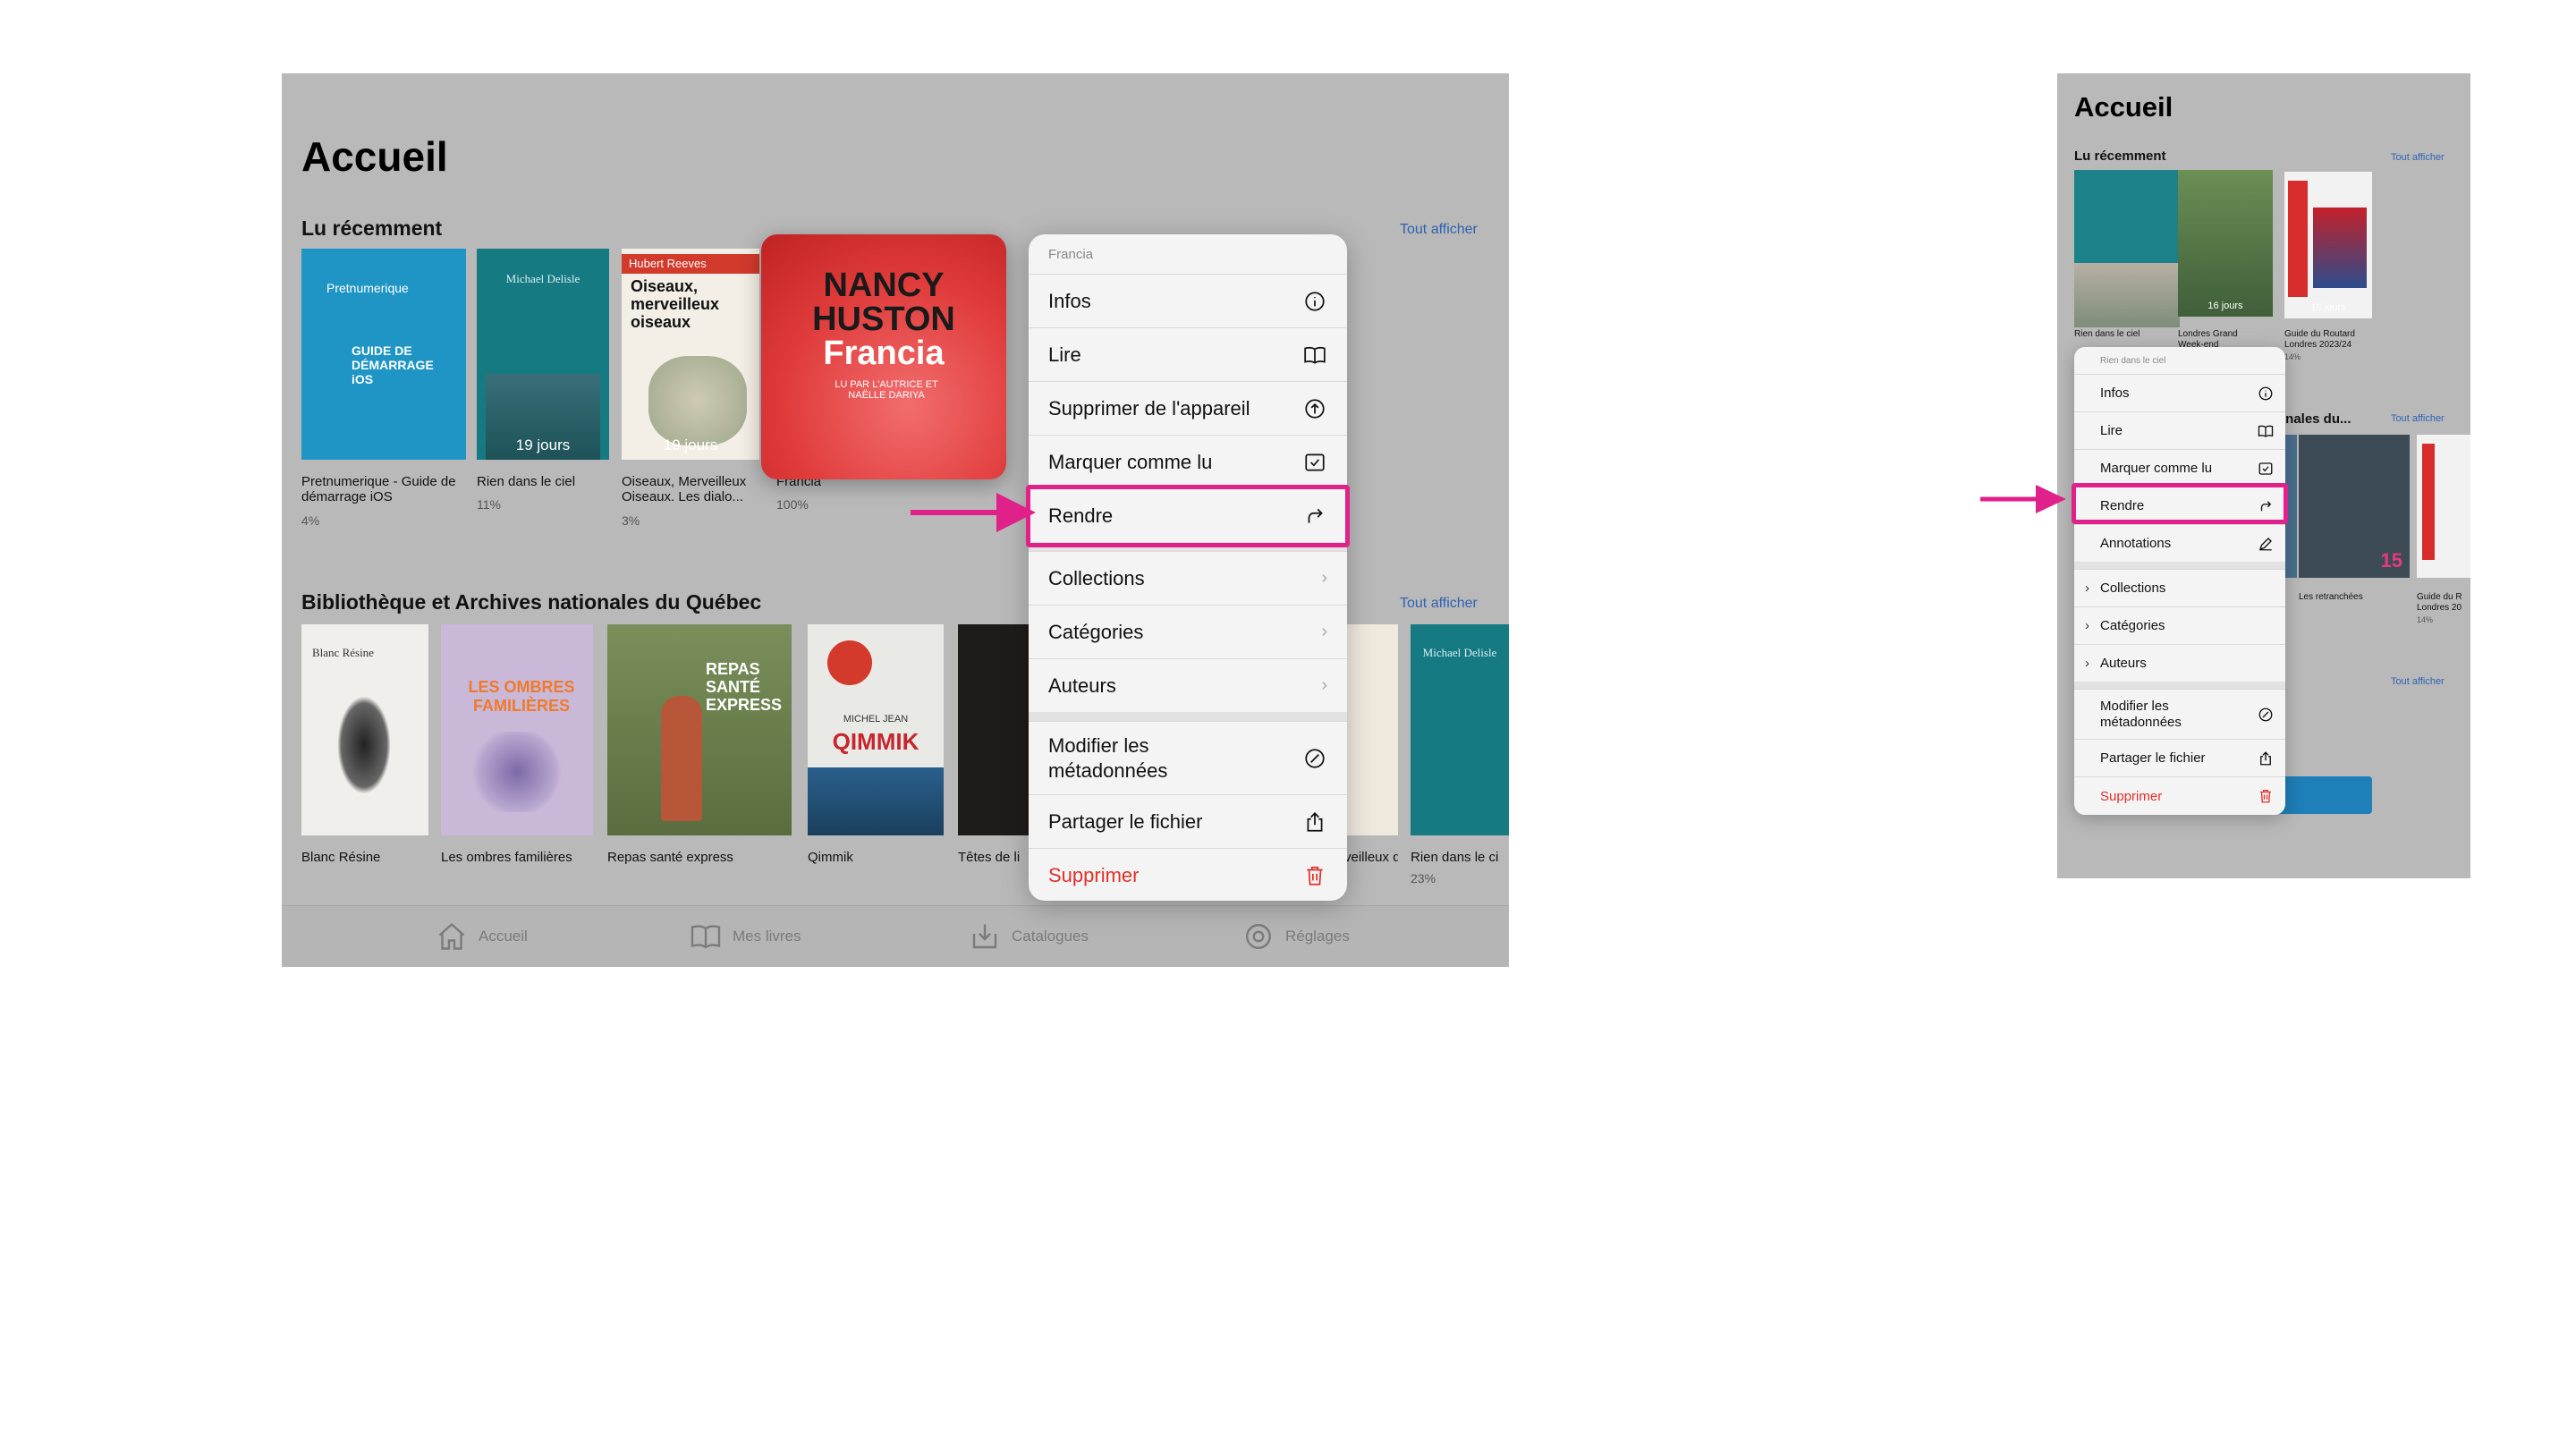 This screenshot has width=2576, height=1449. What do you see at coordinates (2266, 544) in the screenshot?
I see `pencil-icon` at bounding box center [2266, 544].